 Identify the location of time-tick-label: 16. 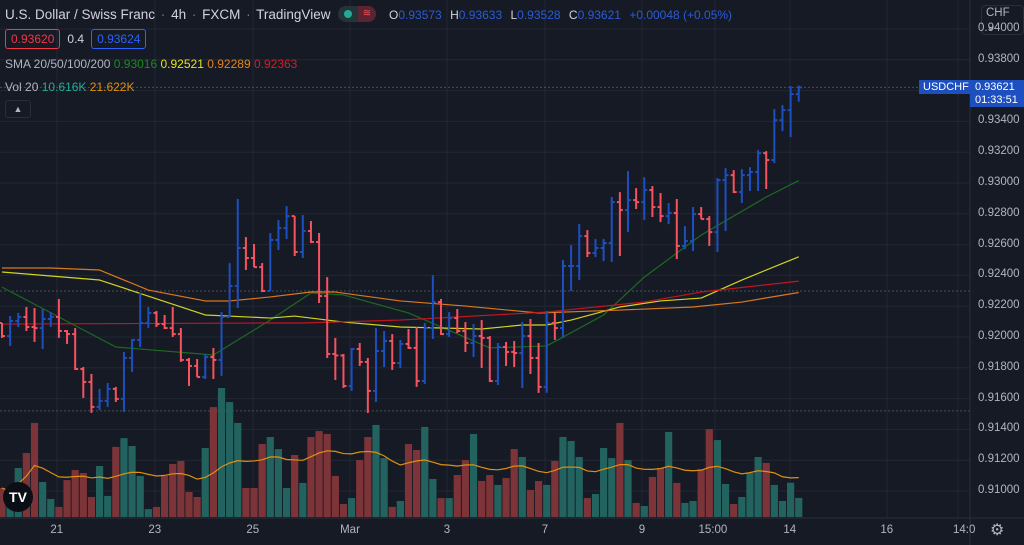
(887, 530).